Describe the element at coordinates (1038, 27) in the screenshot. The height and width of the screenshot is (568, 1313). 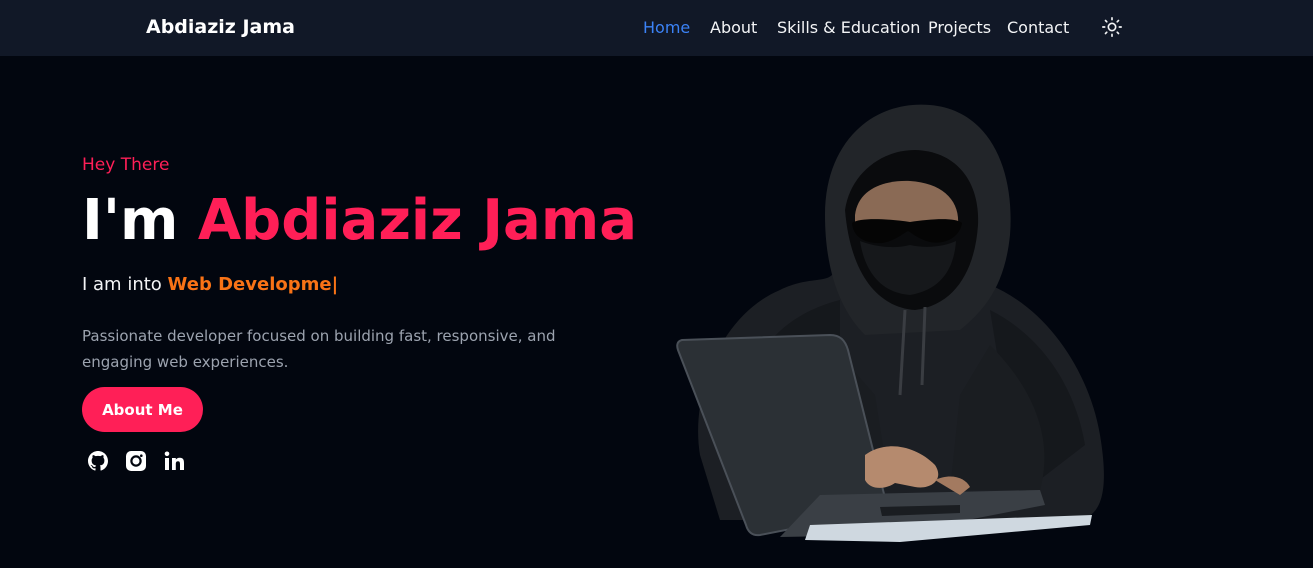
I see `nav-link-contact: Contact` at that location.